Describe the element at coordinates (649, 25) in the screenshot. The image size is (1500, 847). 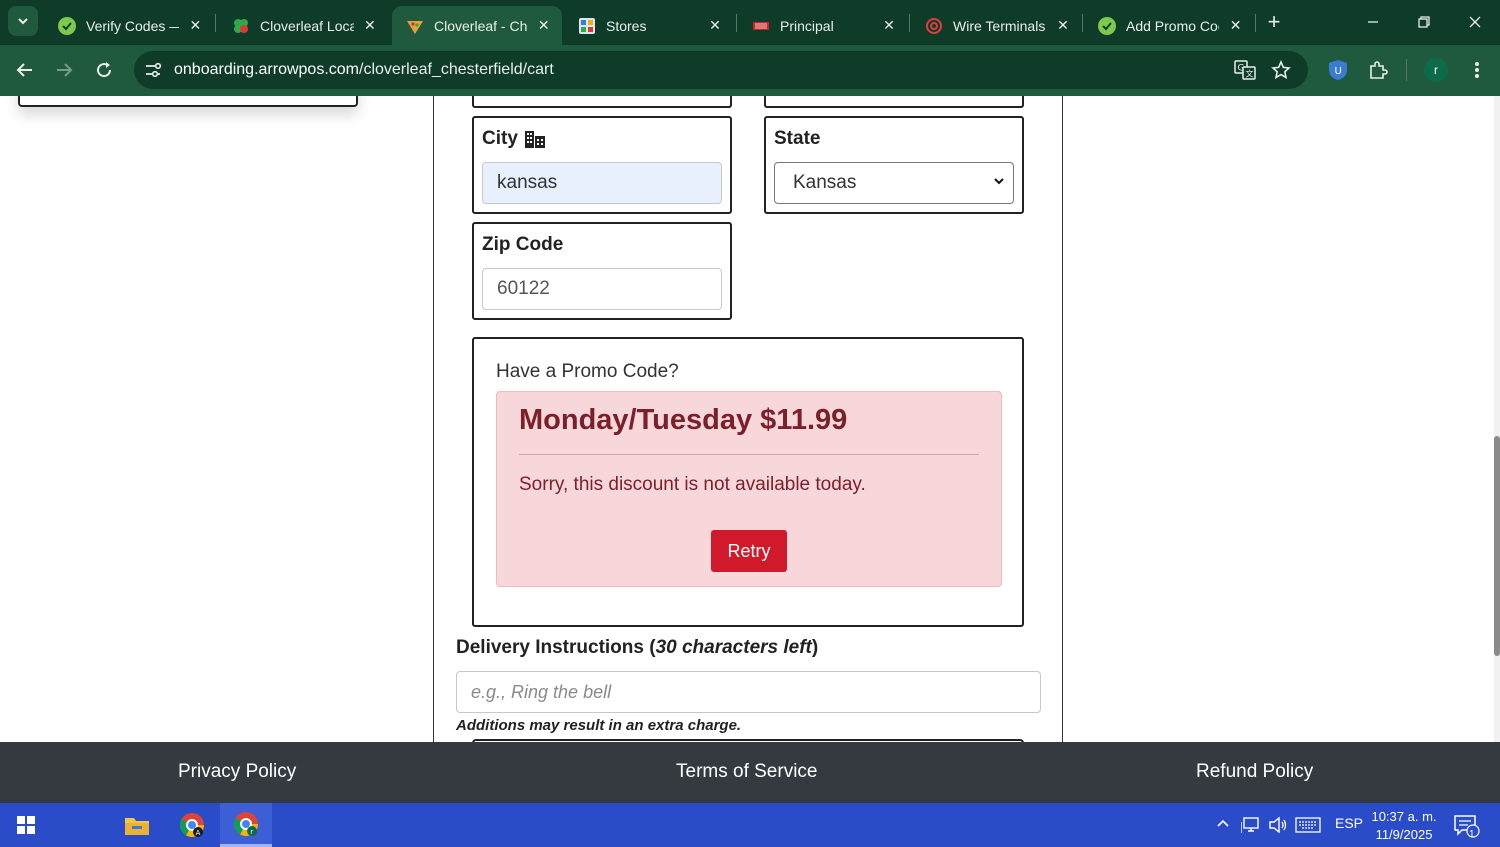
I see `tab-stores: Stores ✕` at that location.